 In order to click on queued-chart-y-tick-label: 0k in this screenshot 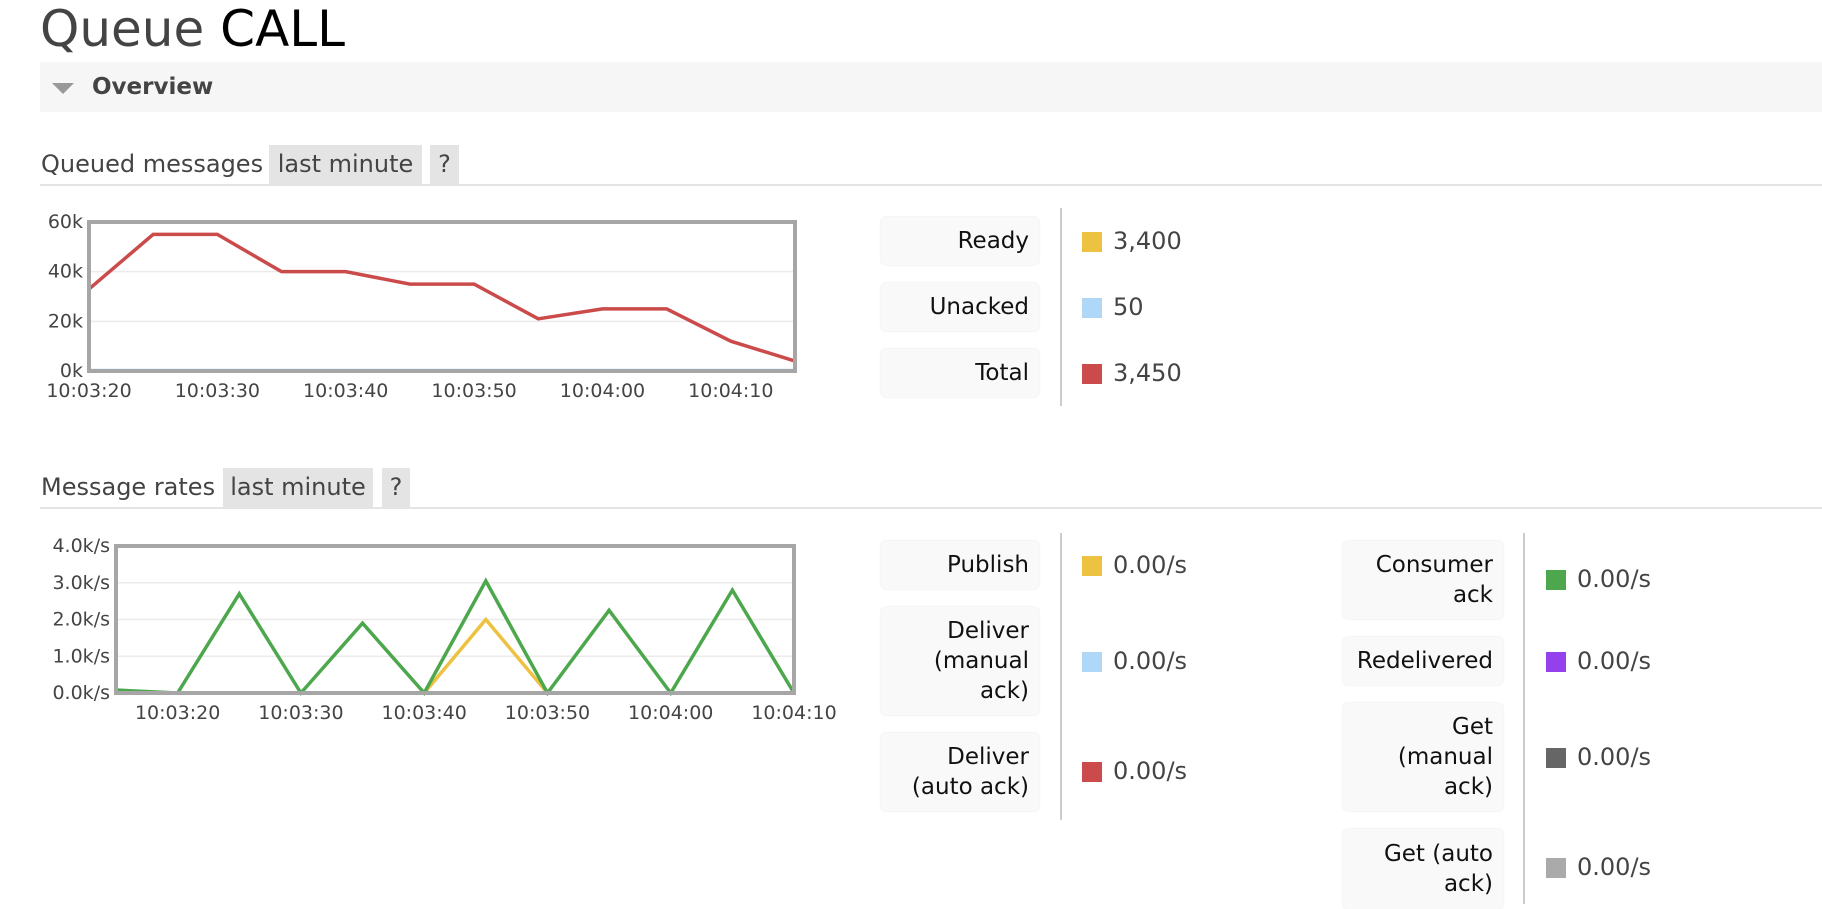, I will do `click(71, 371)`.